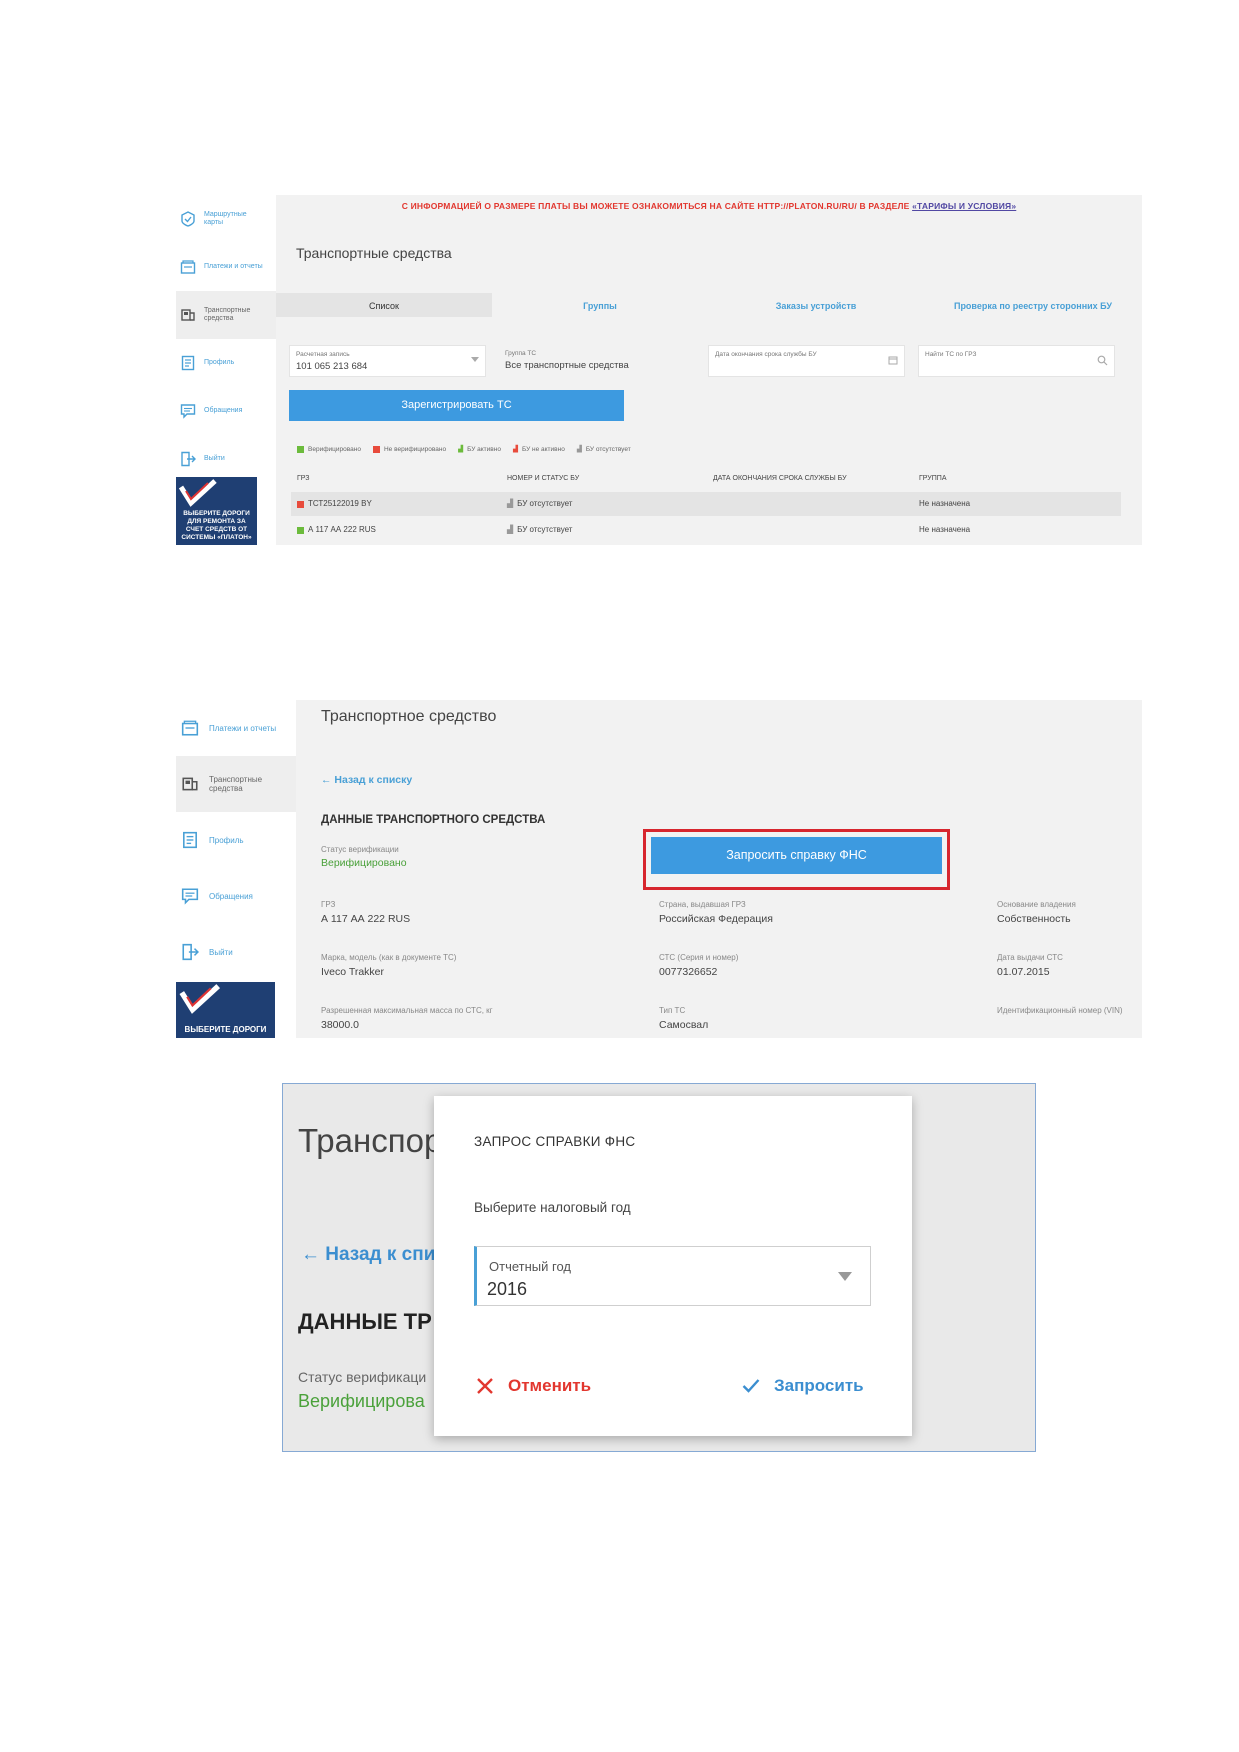 The height and width of the screenshot is (1752, 1239). Describe the element at coordinates (368, 1254) in the screenshot. I see `background-back-link: ← Назад к спи` at that location.